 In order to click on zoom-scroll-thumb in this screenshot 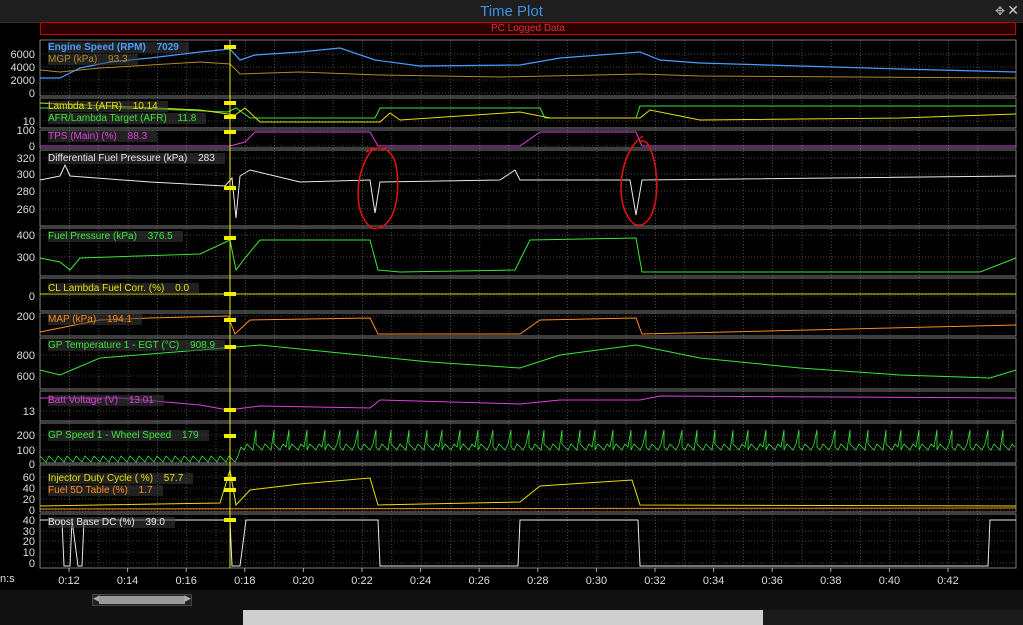, I will do `click(142, 600)`.